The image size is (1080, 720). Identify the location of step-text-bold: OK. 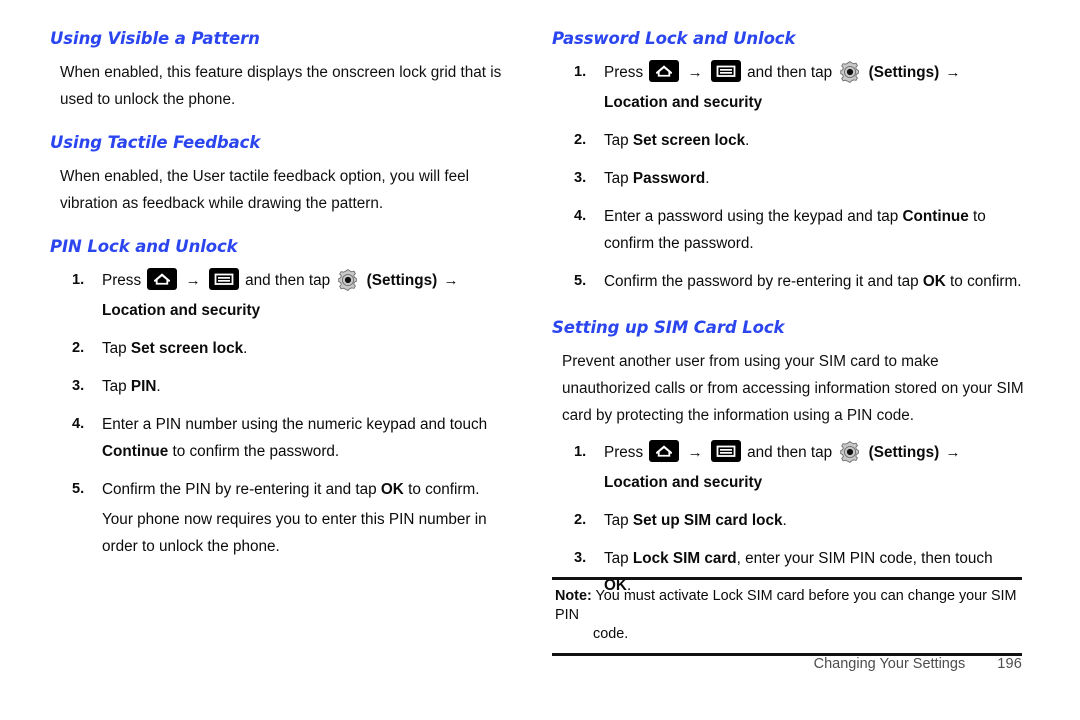
(392, 490).